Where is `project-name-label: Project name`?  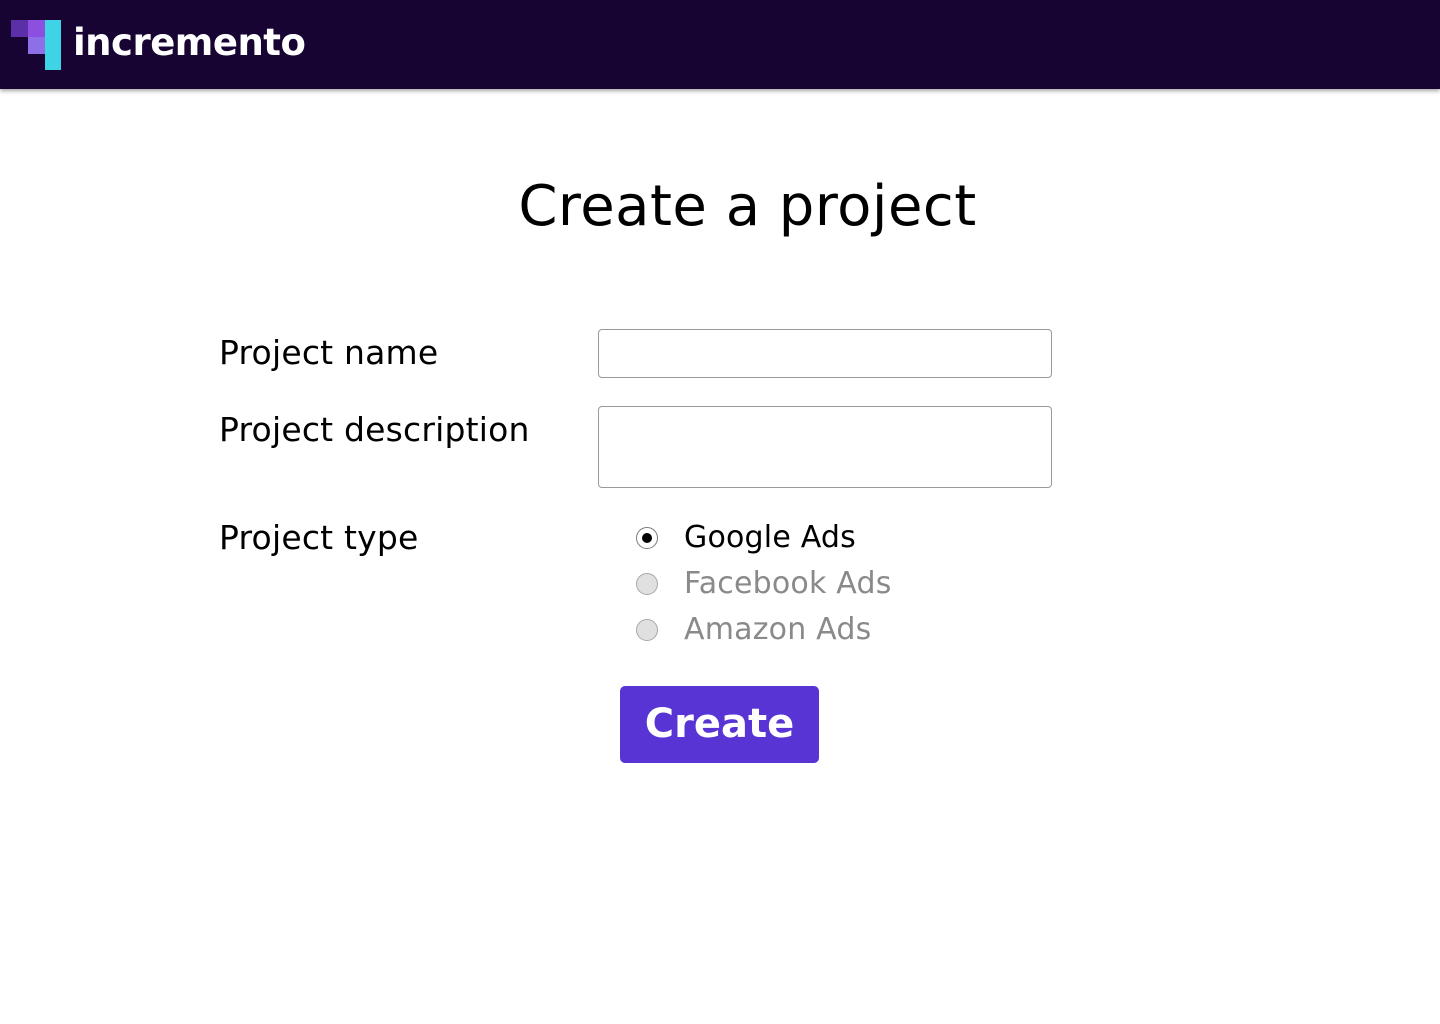 project-name-label: Project name is located at coordinates (329, 352).